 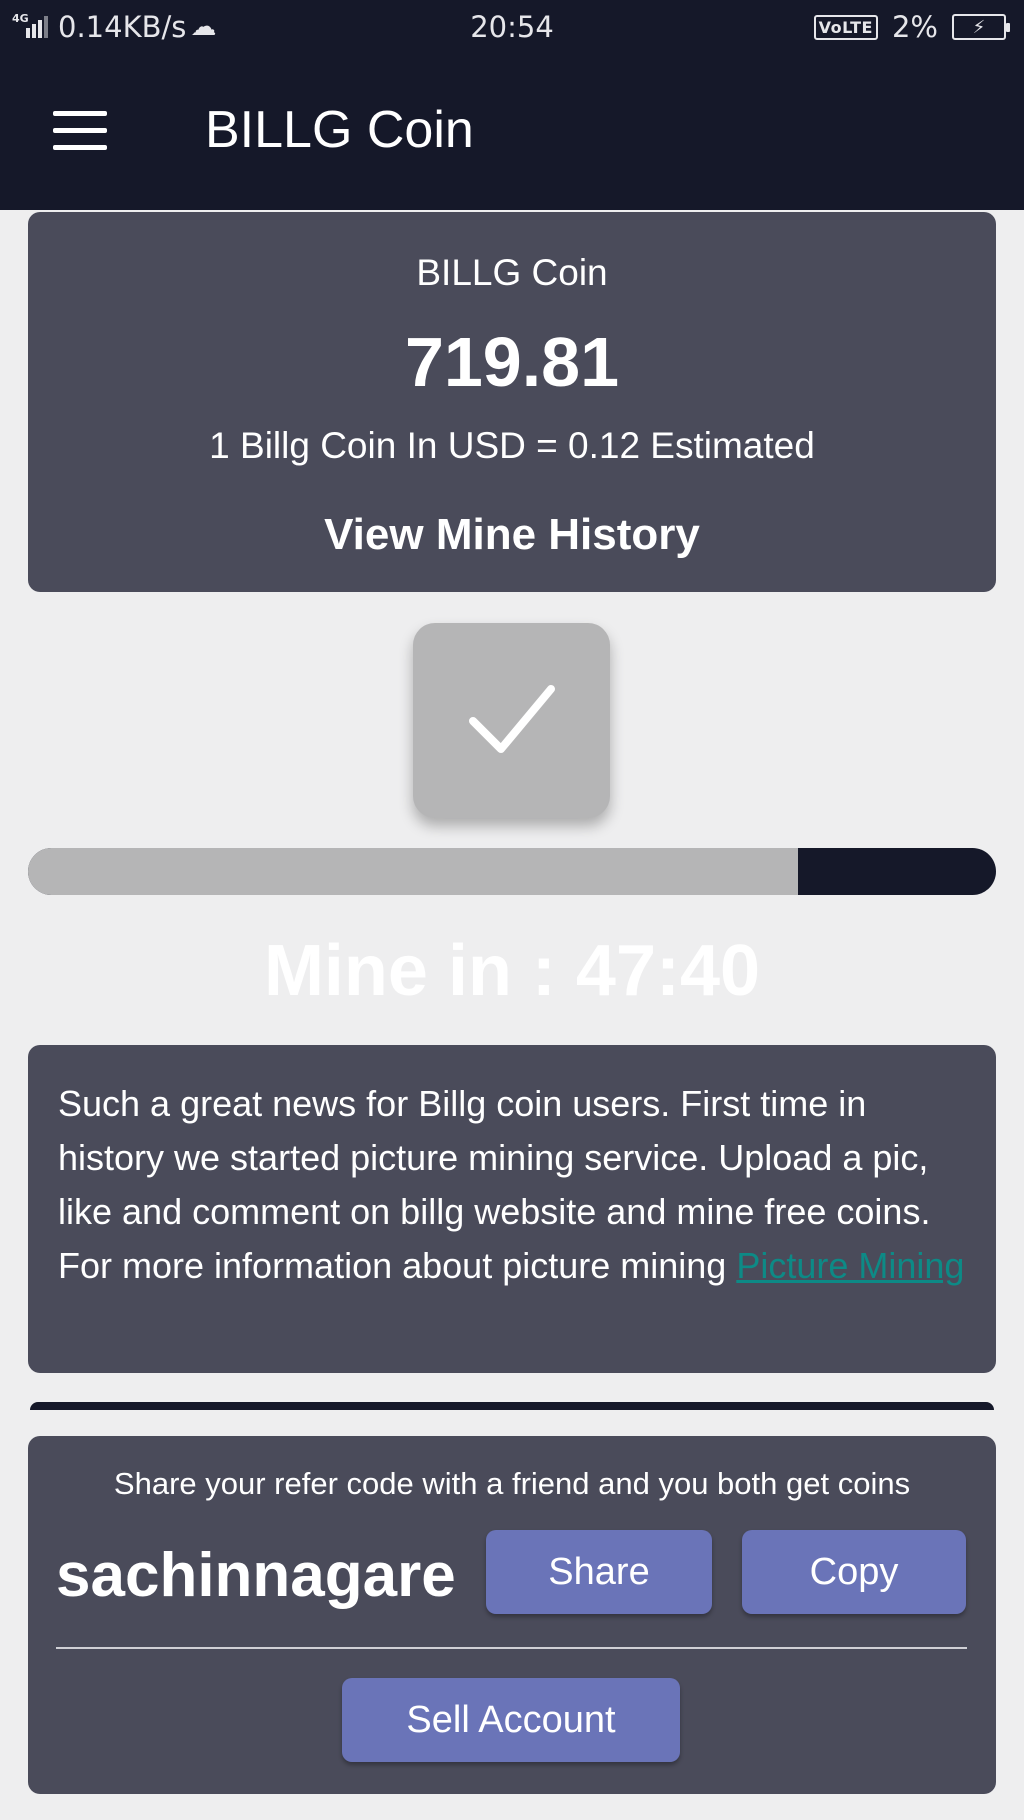 What do you see at coordinates (854, 1572) in the screenshot?
I see `copy-button: Copy` at bounding box center [854, 1572].